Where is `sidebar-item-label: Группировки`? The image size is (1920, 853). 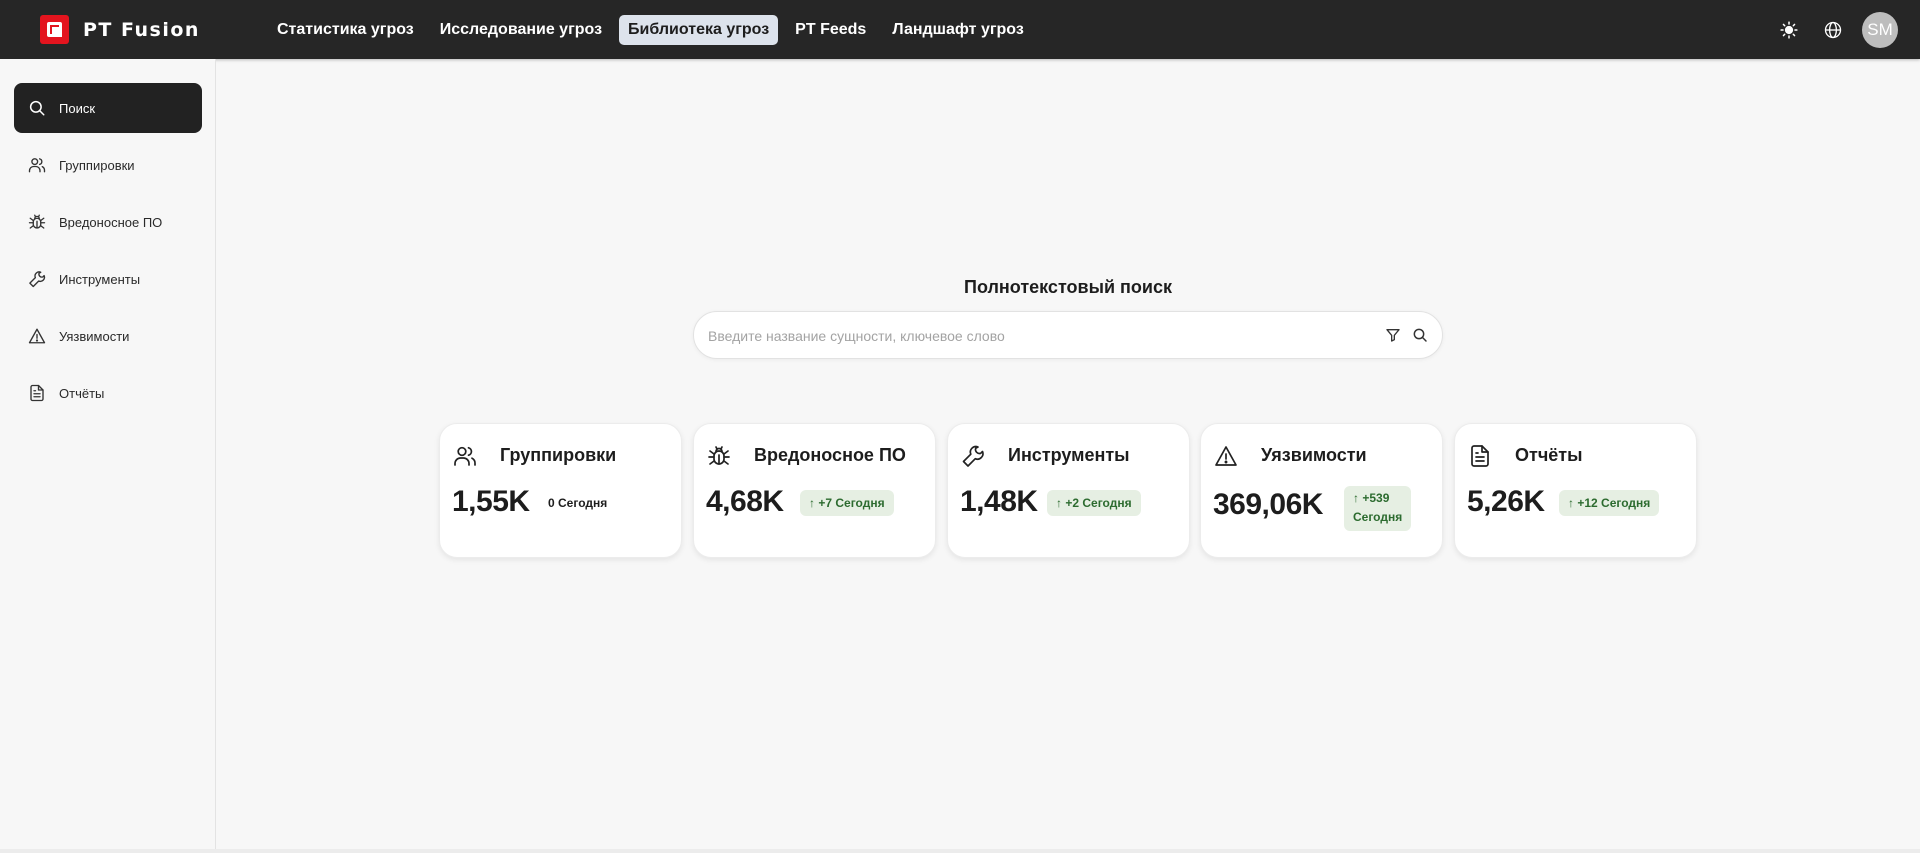 sidebar-item-label: Группировки is located at coordinates (97, 165).